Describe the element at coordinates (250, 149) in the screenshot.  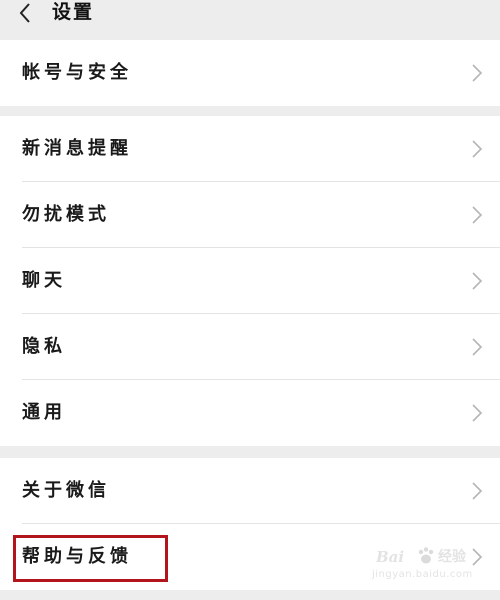
I see `settings-item-new-message-alerts: 新消息提醒` at that location.